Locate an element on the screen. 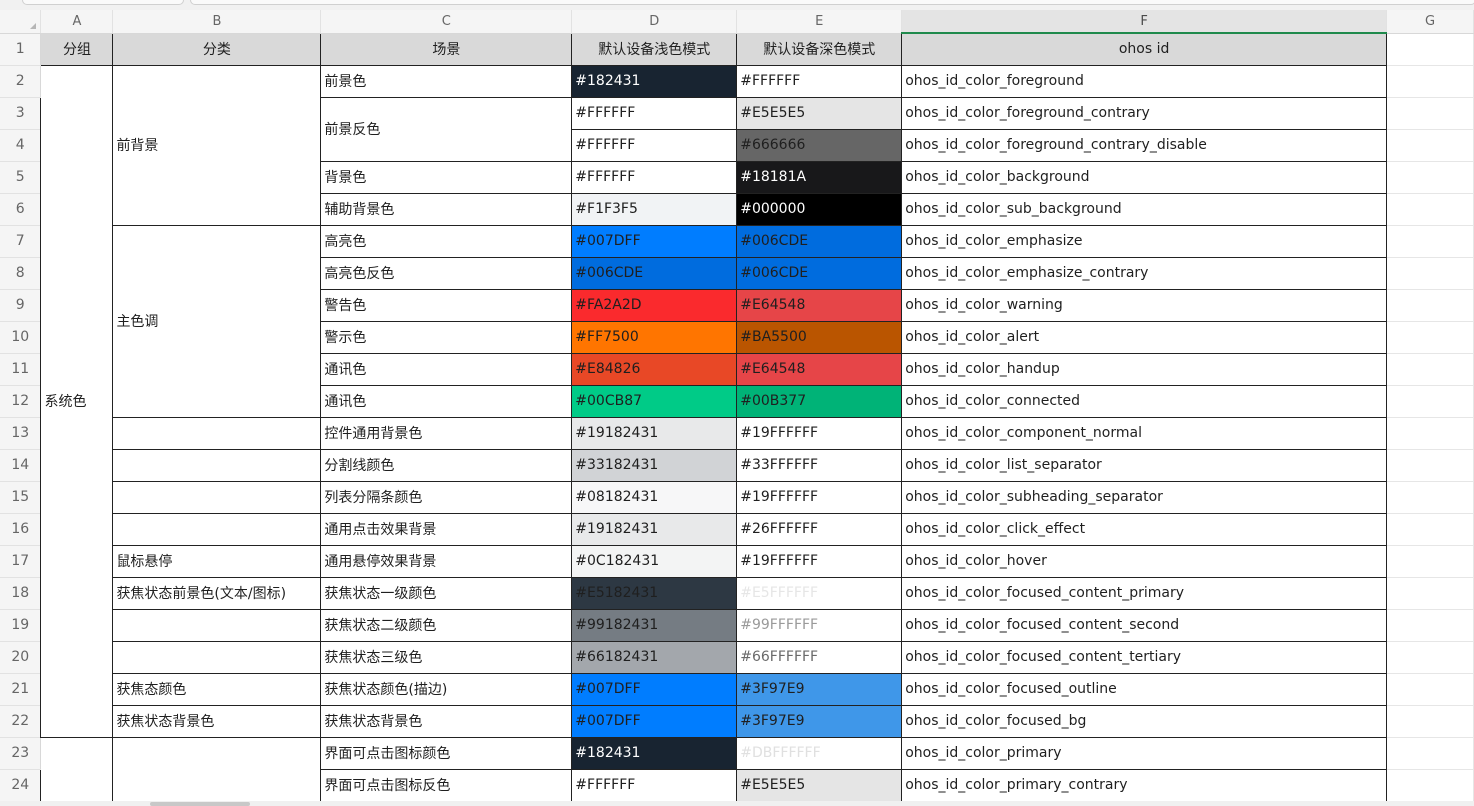 The width and height of the screenshot is (1474, 806). cell-dark-color: #66FFFFFF is located at coordinates (819, 657).